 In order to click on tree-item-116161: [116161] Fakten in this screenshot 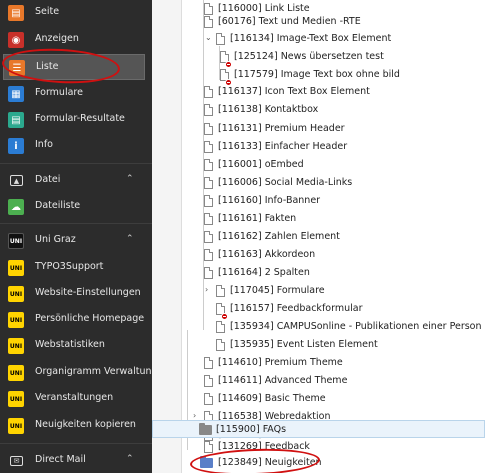, I will do `click(333, 219)`.